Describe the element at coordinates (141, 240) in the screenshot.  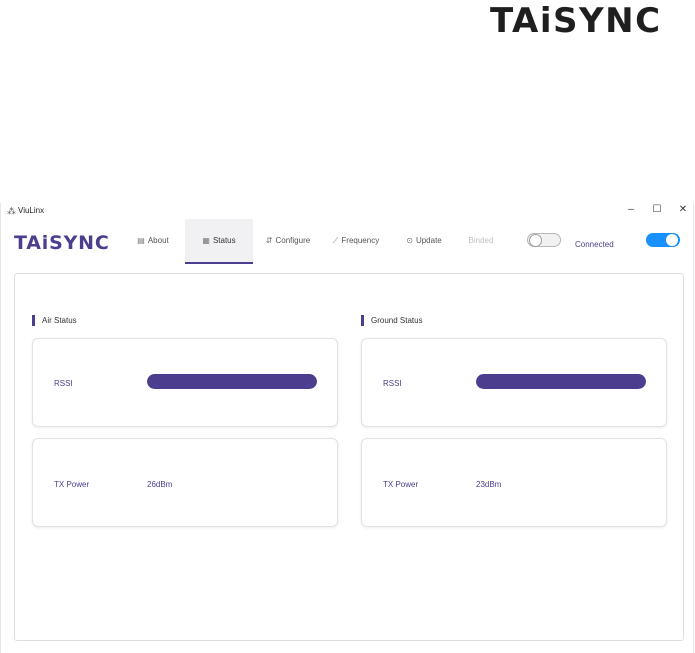
I see `info-card-icon: ▤` at that location.